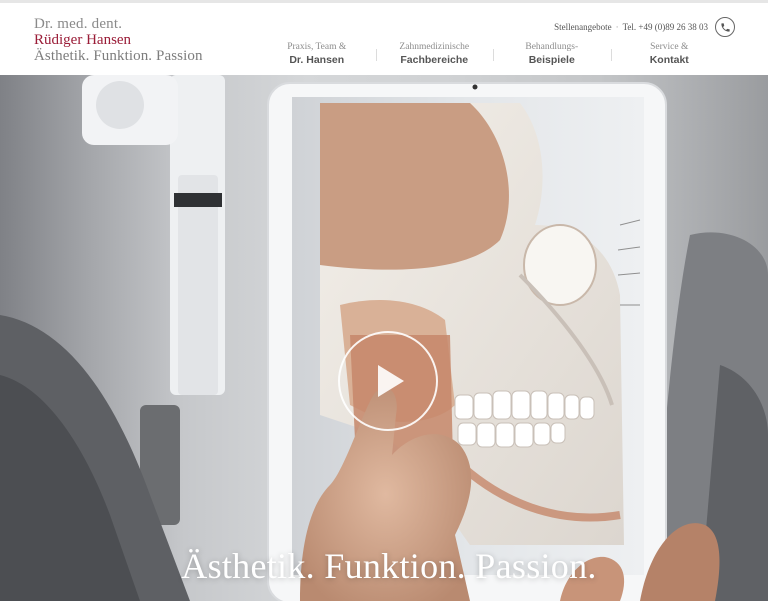 The height and width of the screenshot is (601, 768). I want to click on nav-item-fachbereiche: Zahnmedizinische Fachbereiche, so click(434, 56).